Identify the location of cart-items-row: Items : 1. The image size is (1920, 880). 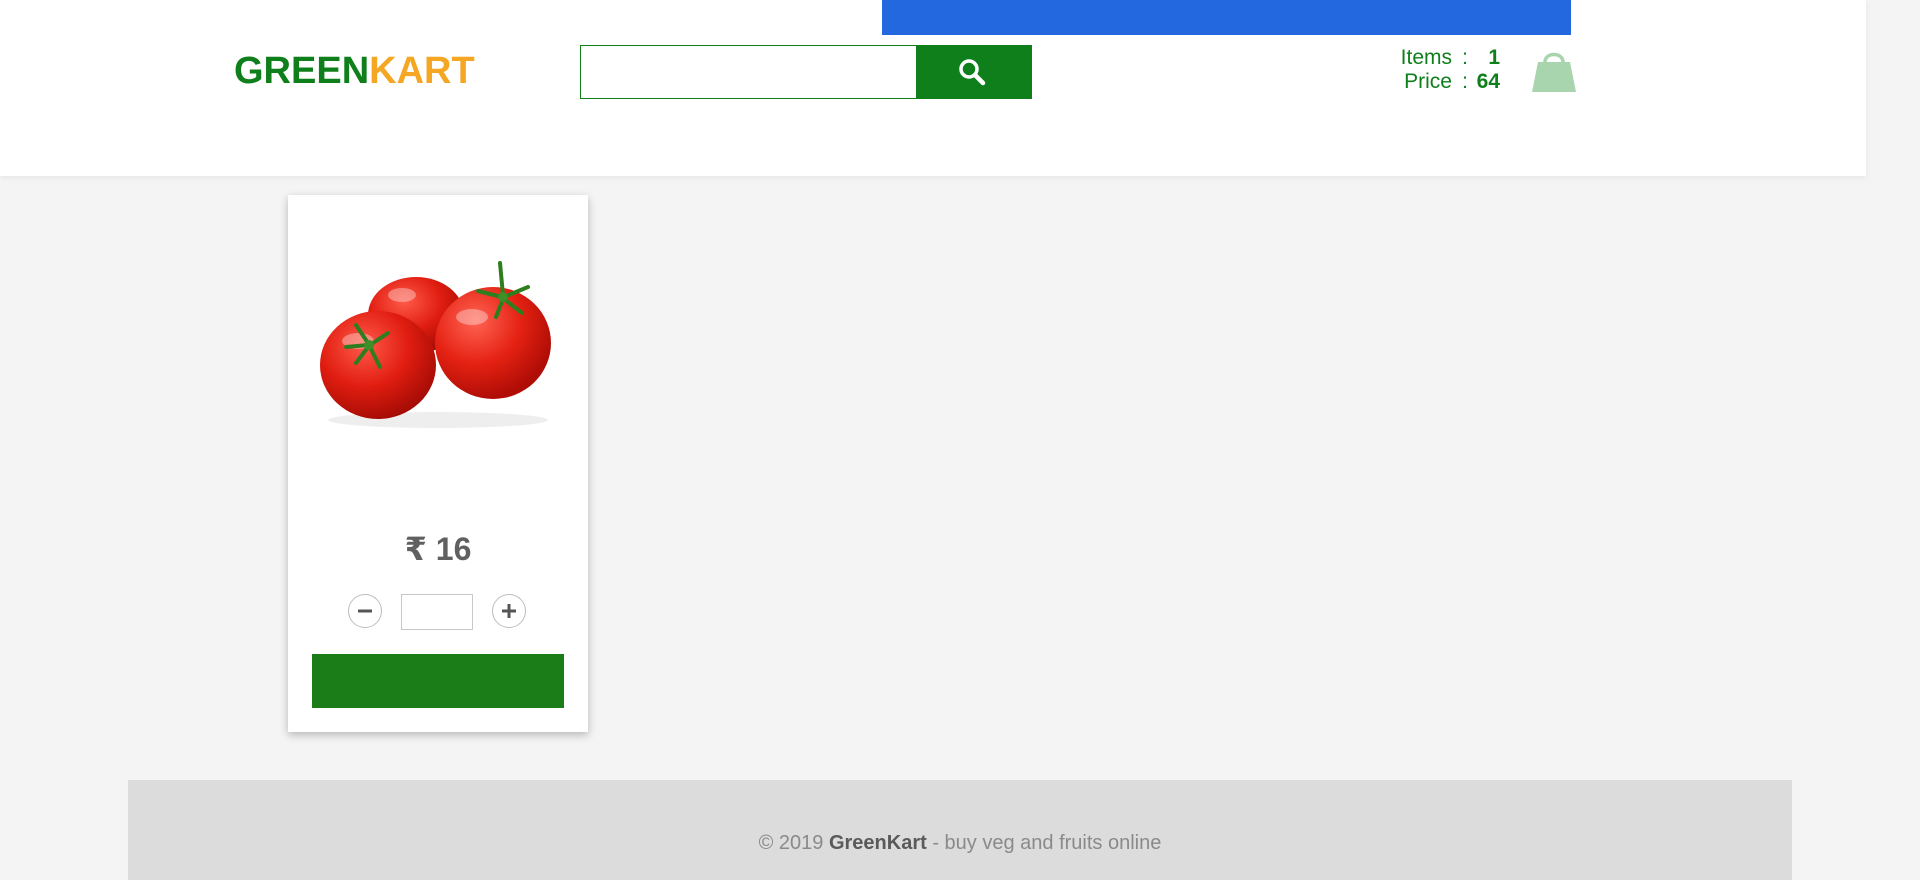
(1442, 58).